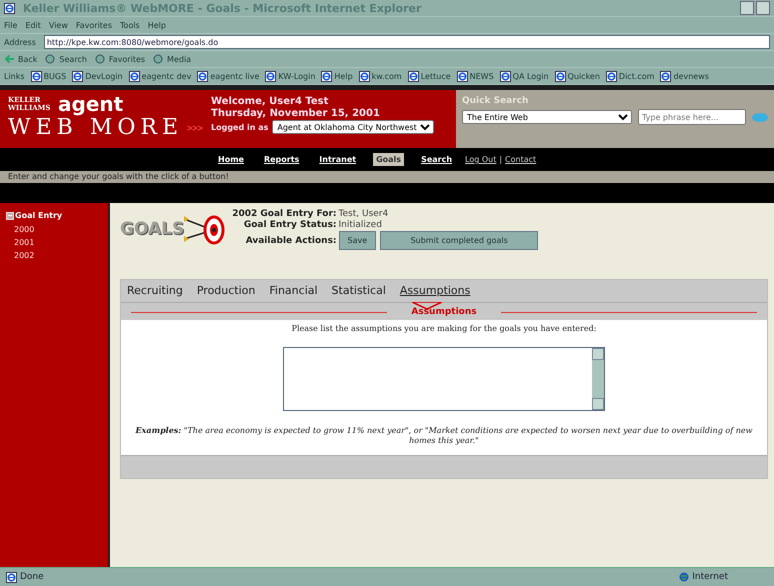  What do you see at coordinates (444, 312) in the screenshot?
I see `section-title: Assumptions` at bounding box center [444, 312].